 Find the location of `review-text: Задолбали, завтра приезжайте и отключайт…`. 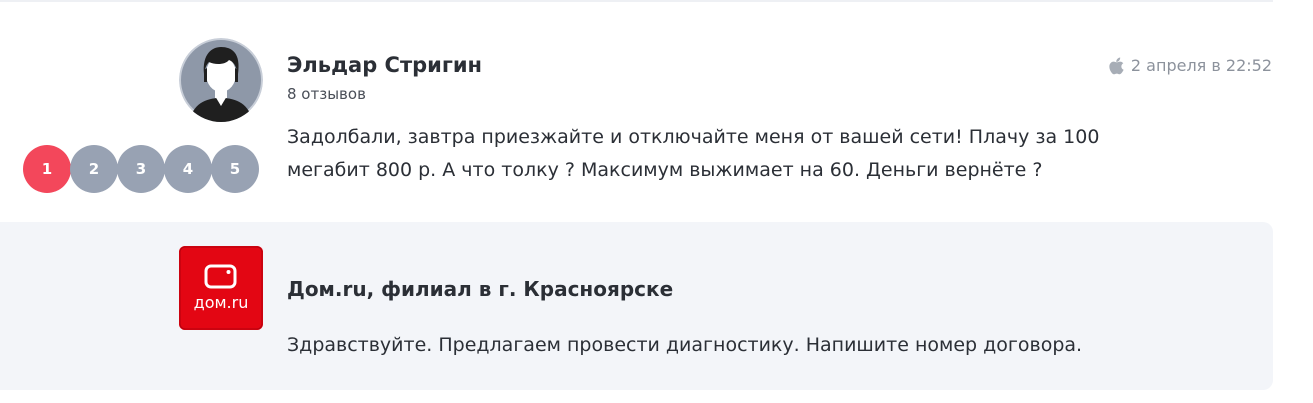

review-text: Задолбали, завтра приезжайте и отключайт… is located at coordinates (693, 153).